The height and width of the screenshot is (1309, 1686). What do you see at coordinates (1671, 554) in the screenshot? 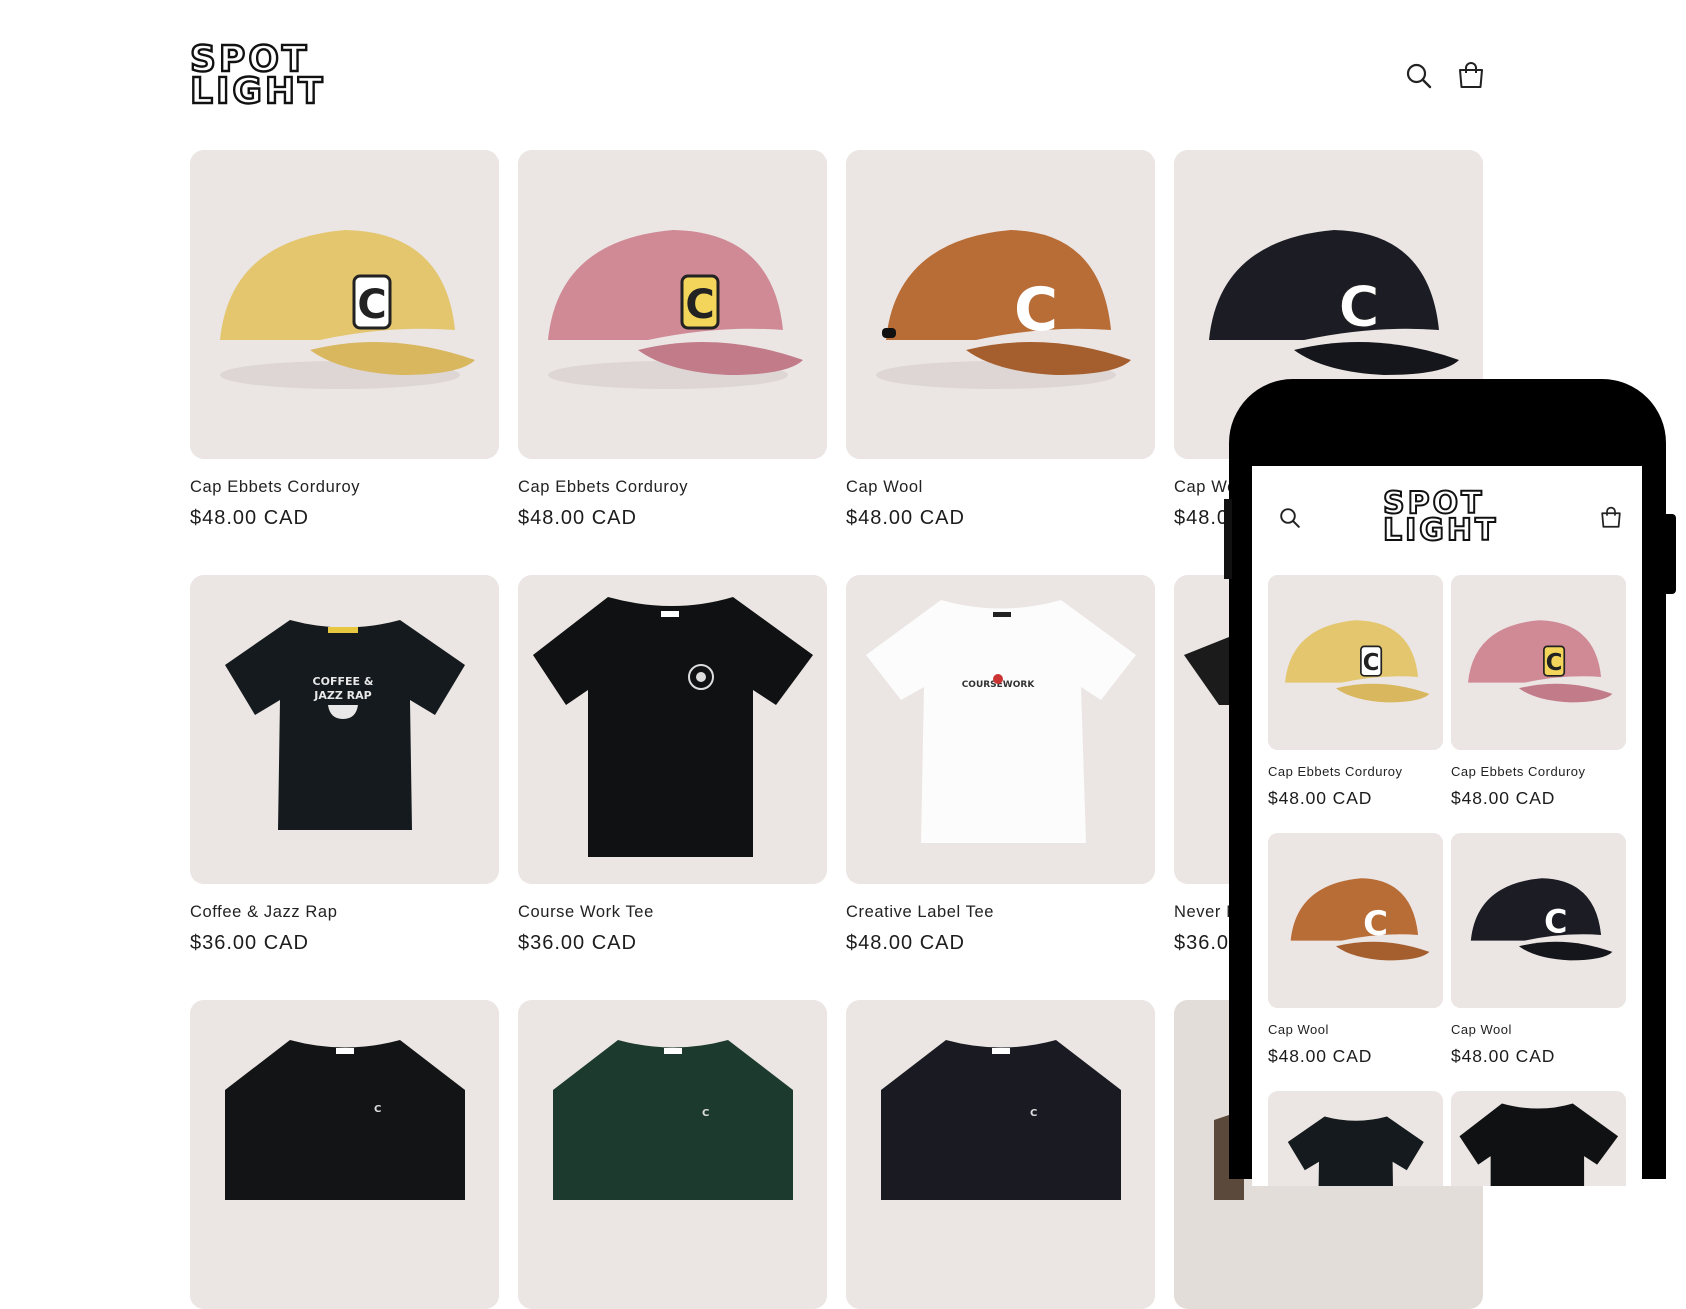
I see `phone-side-button` at bounding box center [1671, 554].